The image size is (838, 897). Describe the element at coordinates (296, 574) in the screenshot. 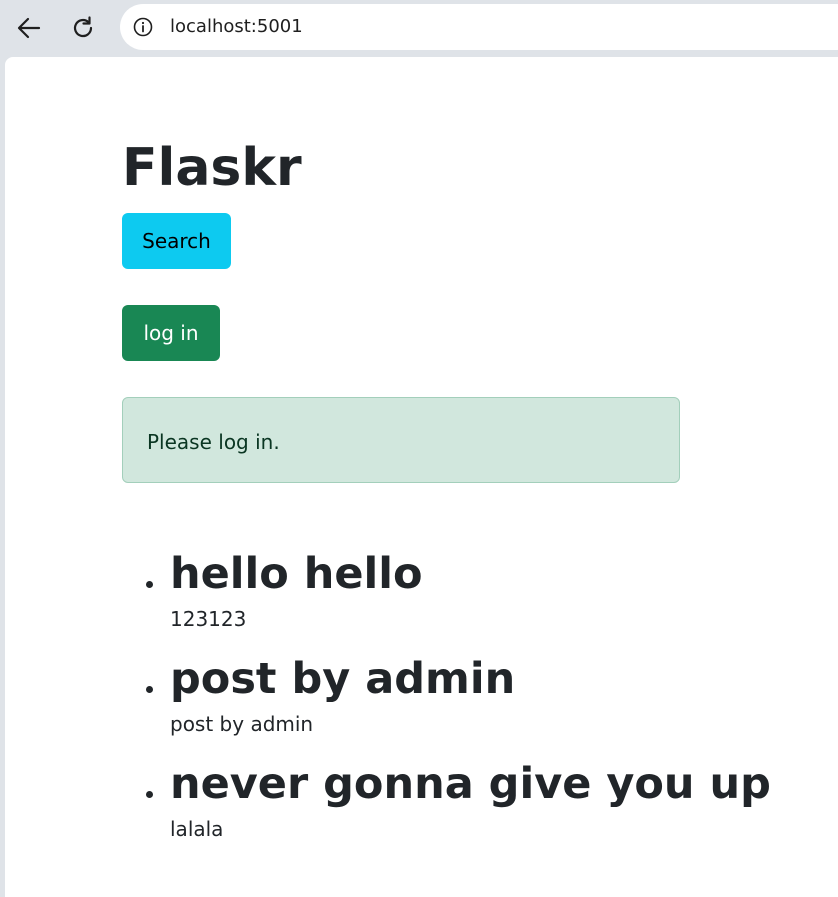

I see `post-title: hello hello` at that location.